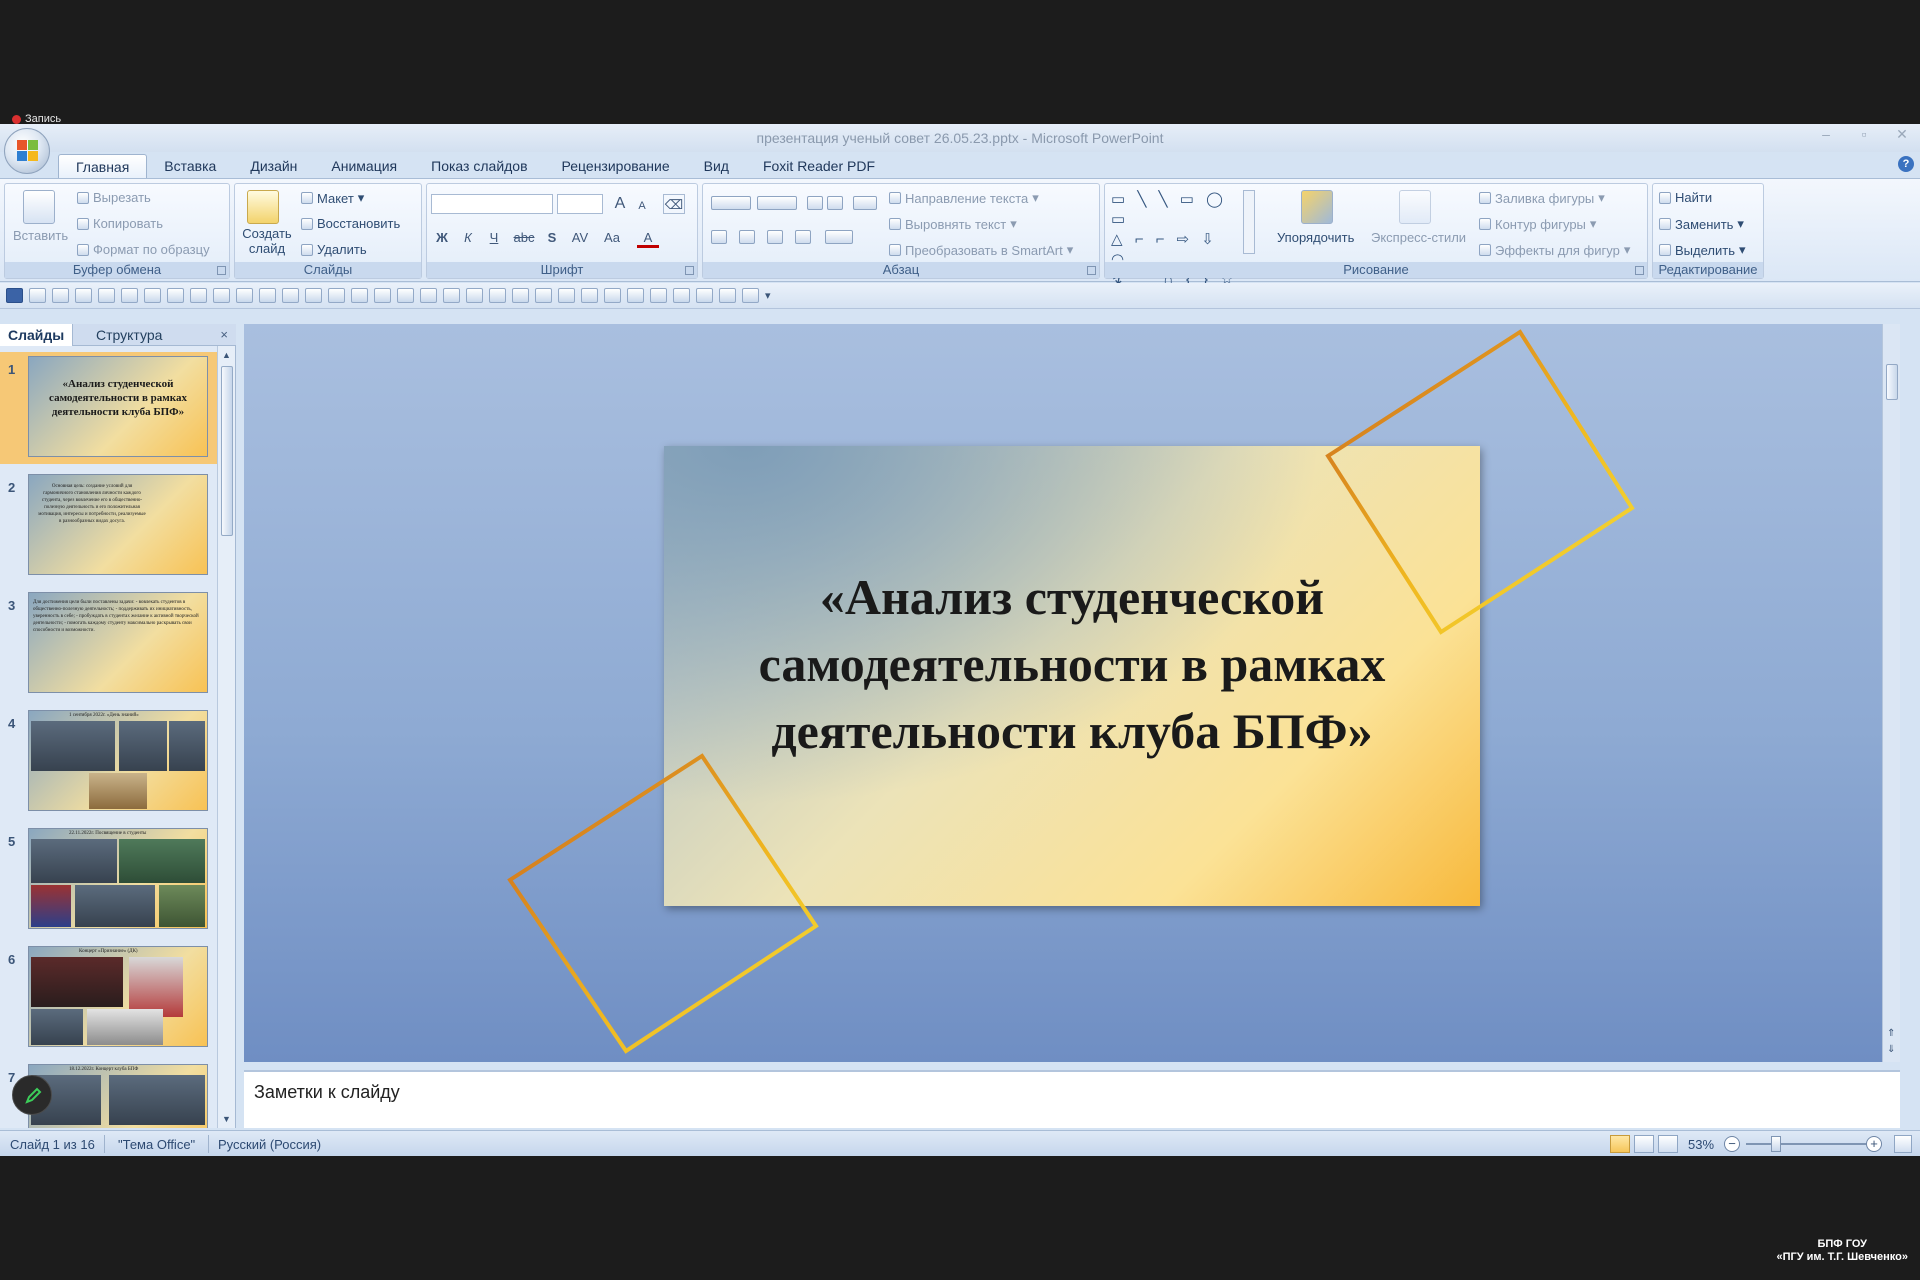 This screenshot has height=1280, width=1920. What do you see at coordinates (405, 295) in the screenshot?
I see `spelling-icon` at bounding box center [405, 295].